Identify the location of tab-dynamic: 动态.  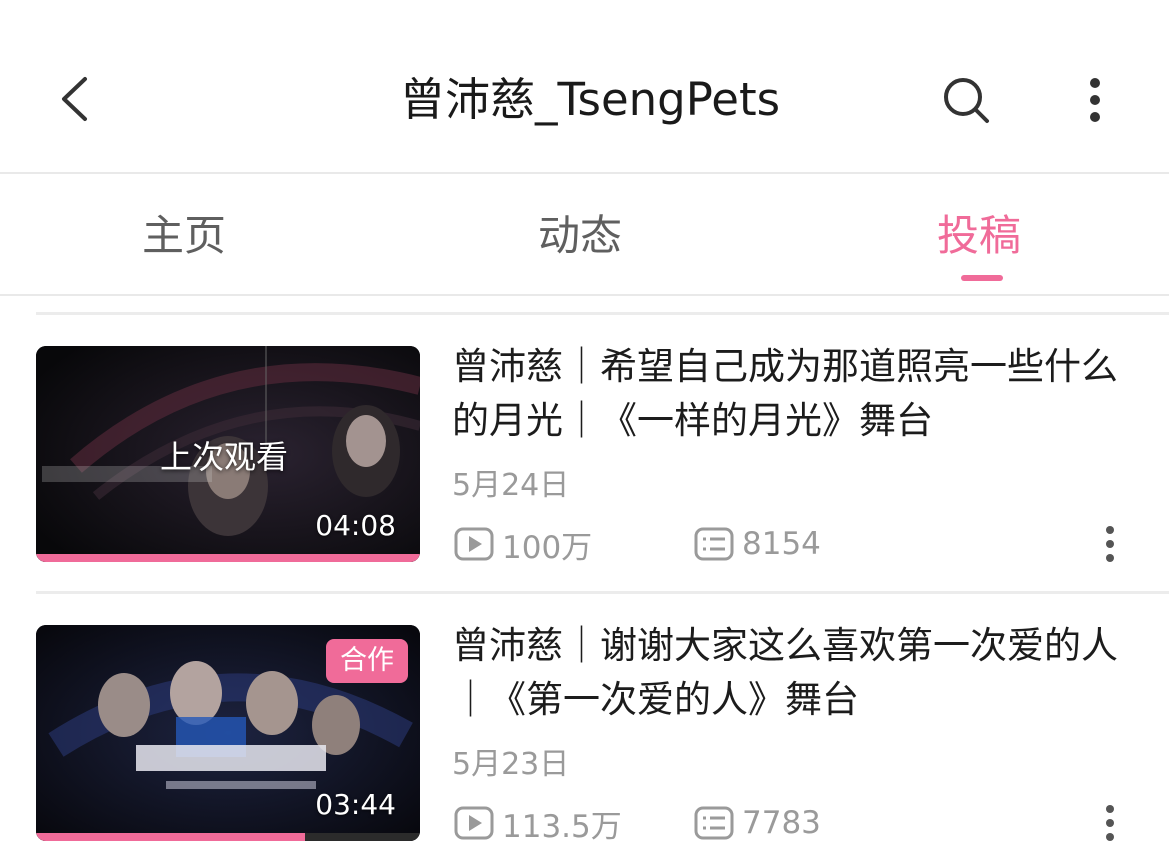
(580, 236).